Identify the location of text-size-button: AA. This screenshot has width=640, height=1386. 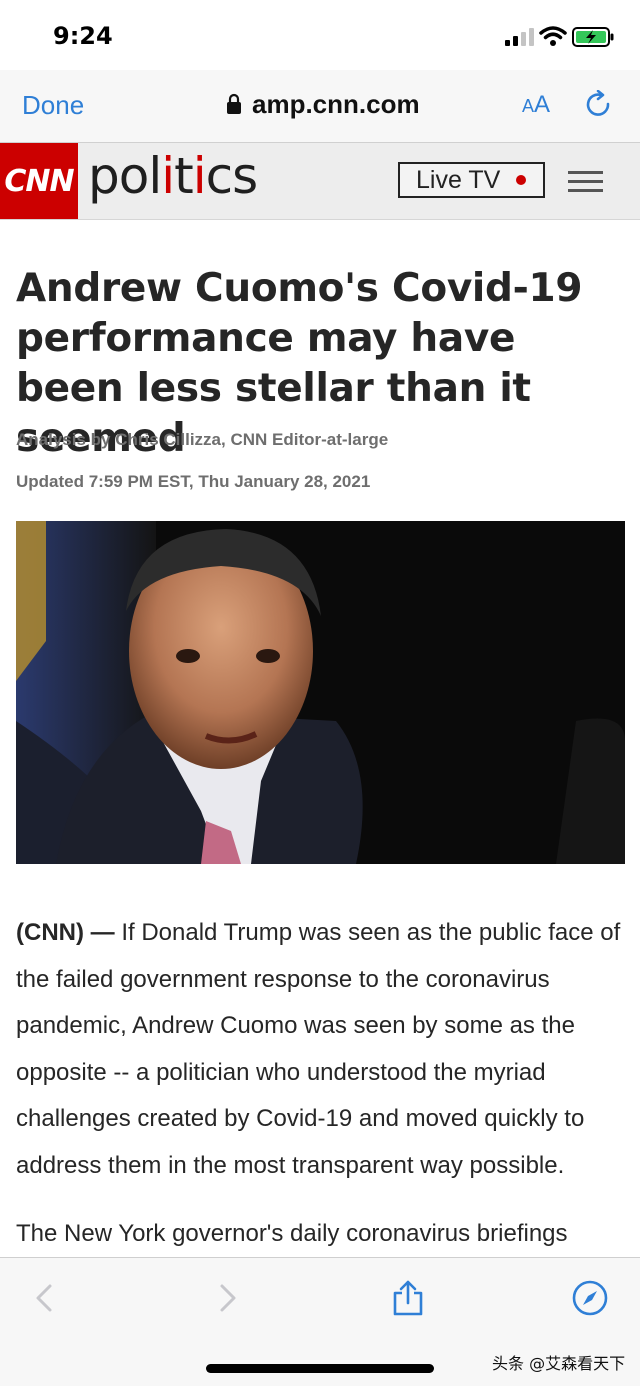
(536, 105).